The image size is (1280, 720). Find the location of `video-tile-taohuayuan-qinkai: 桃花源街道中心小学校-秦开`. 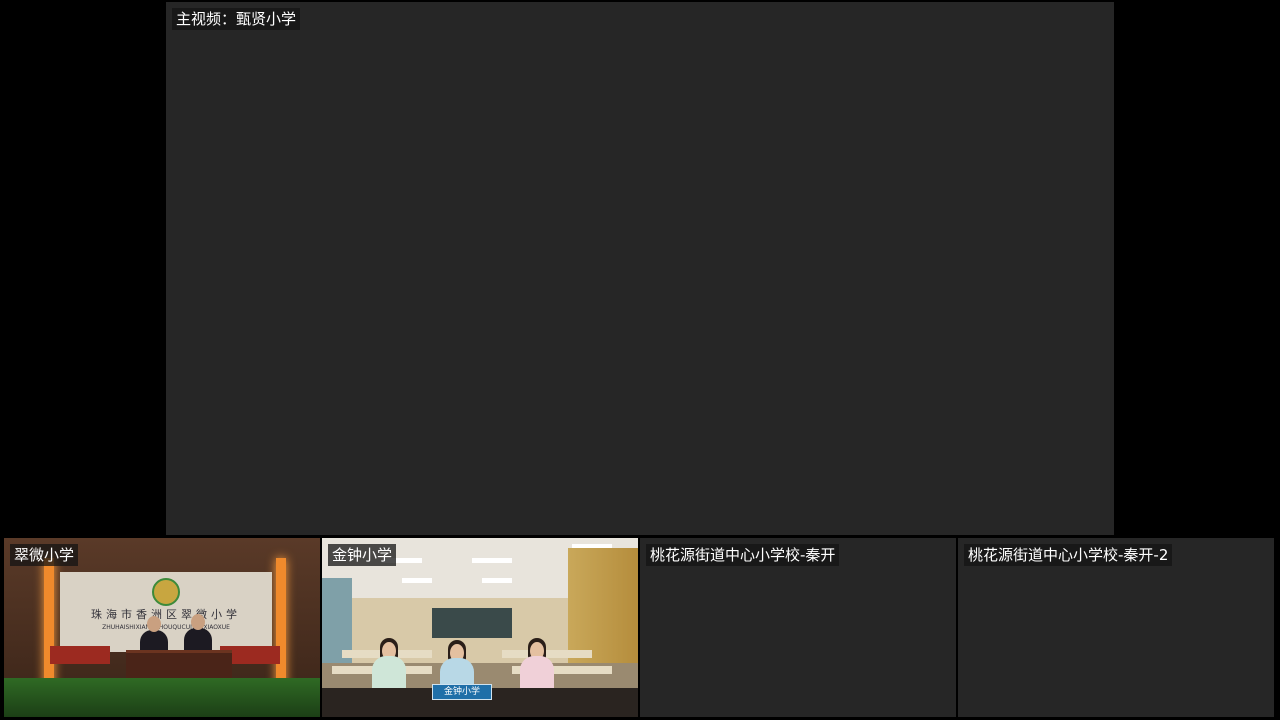

video-tile-taohuayuan-qinkai: 桃花源街道中心小学校-秦开 is located at coordinates (798, 627).